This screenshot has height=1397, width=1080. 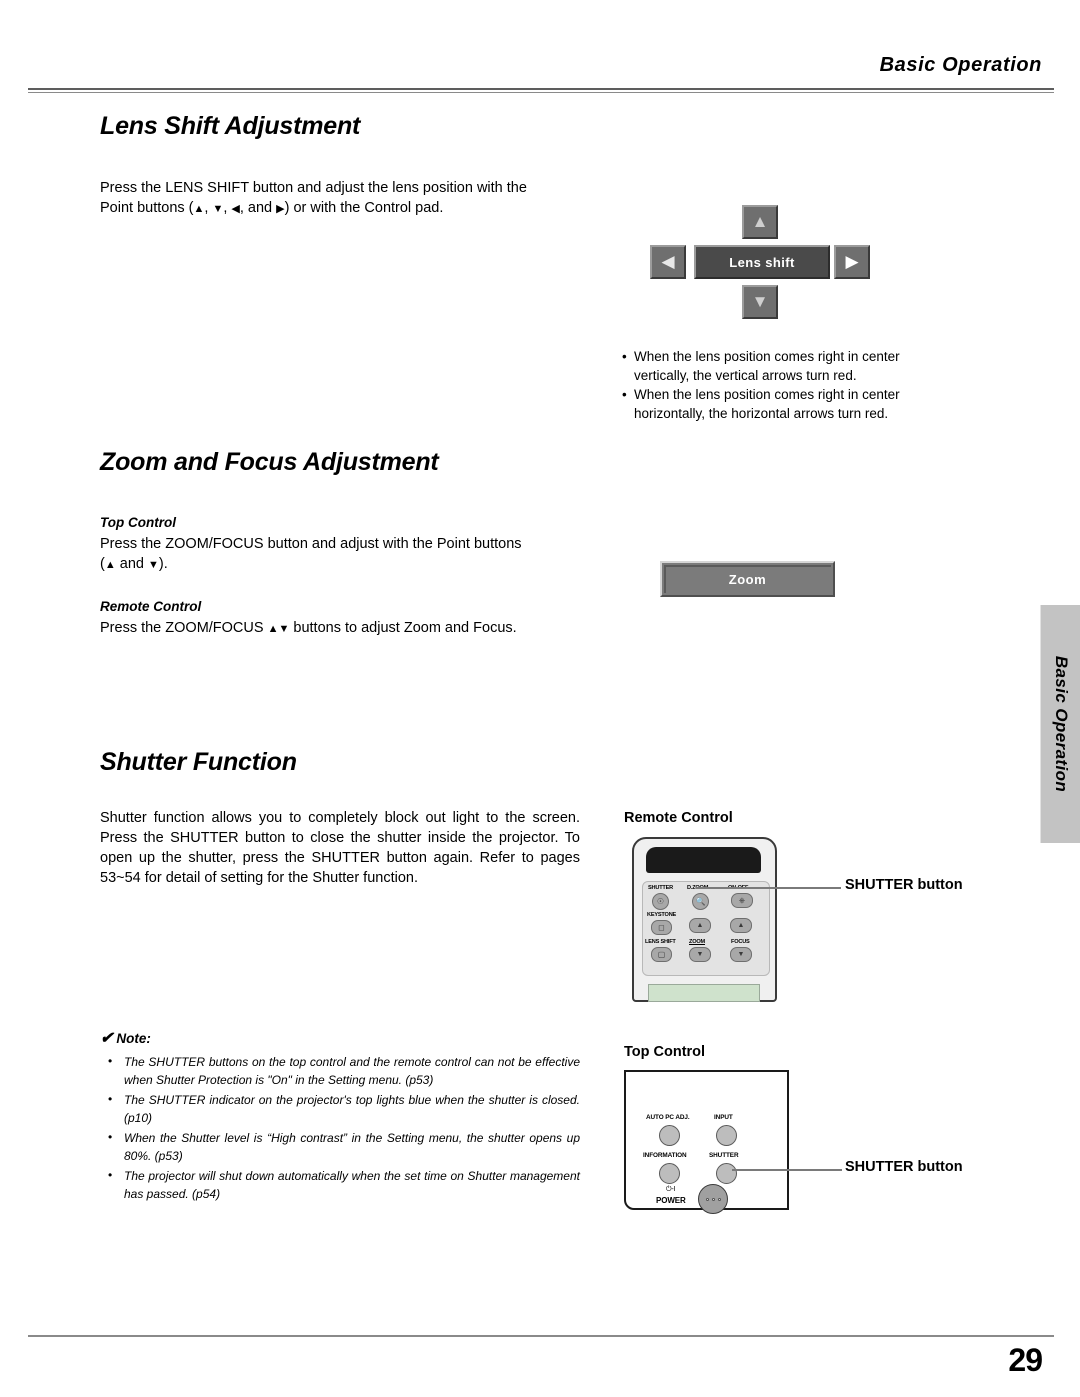 What do you see at coordinates (661, 888) in the screenshot?
I see `remote-label-shutter: SHUTTER` at bounding box center [661, 888].